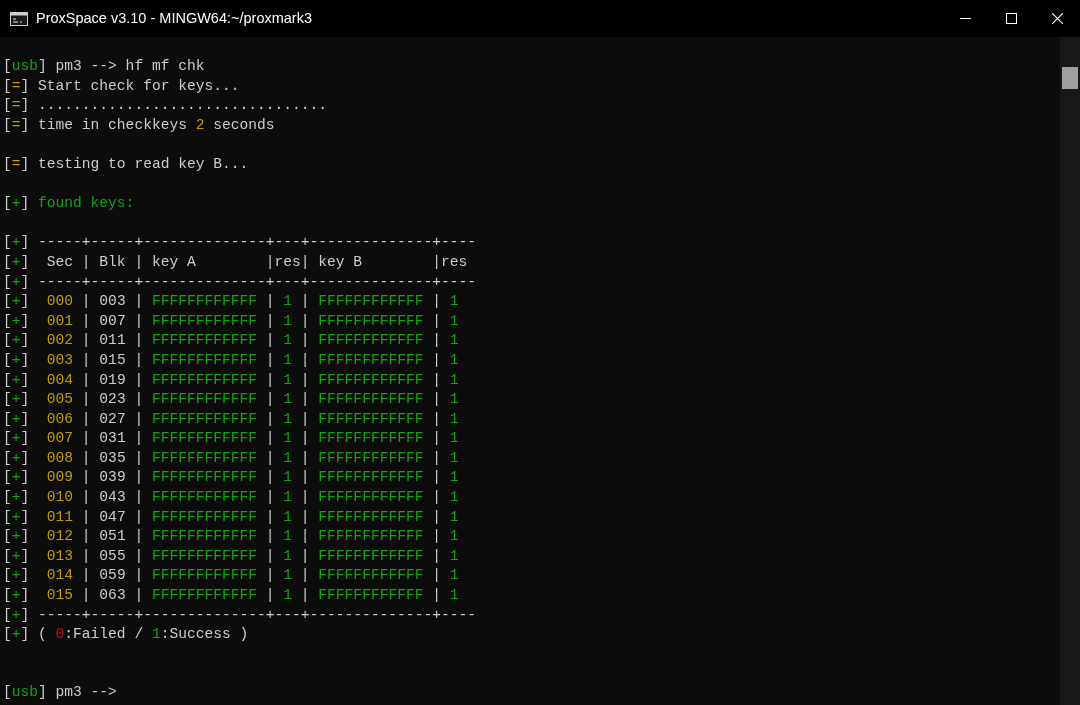 This screenshot has width=1080, height=705. I want to click on terminal-line: [+] 006 | 027 | FFFFFFFFFFFF | 1 | FFFFFFFFFFFF | 1, so click(231, 419).